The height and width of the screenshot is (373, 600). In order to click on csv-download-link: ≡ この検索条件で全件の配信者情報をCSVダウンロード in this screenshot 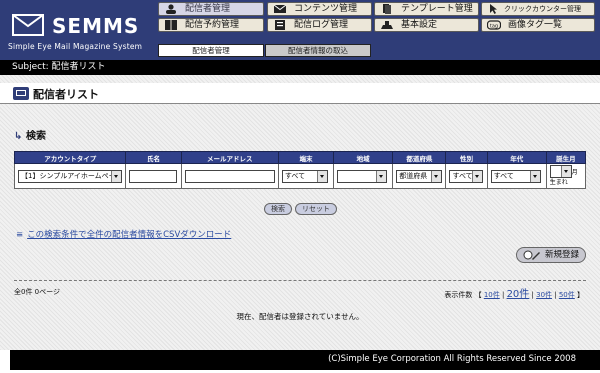, I will do `click(123, 234)`.